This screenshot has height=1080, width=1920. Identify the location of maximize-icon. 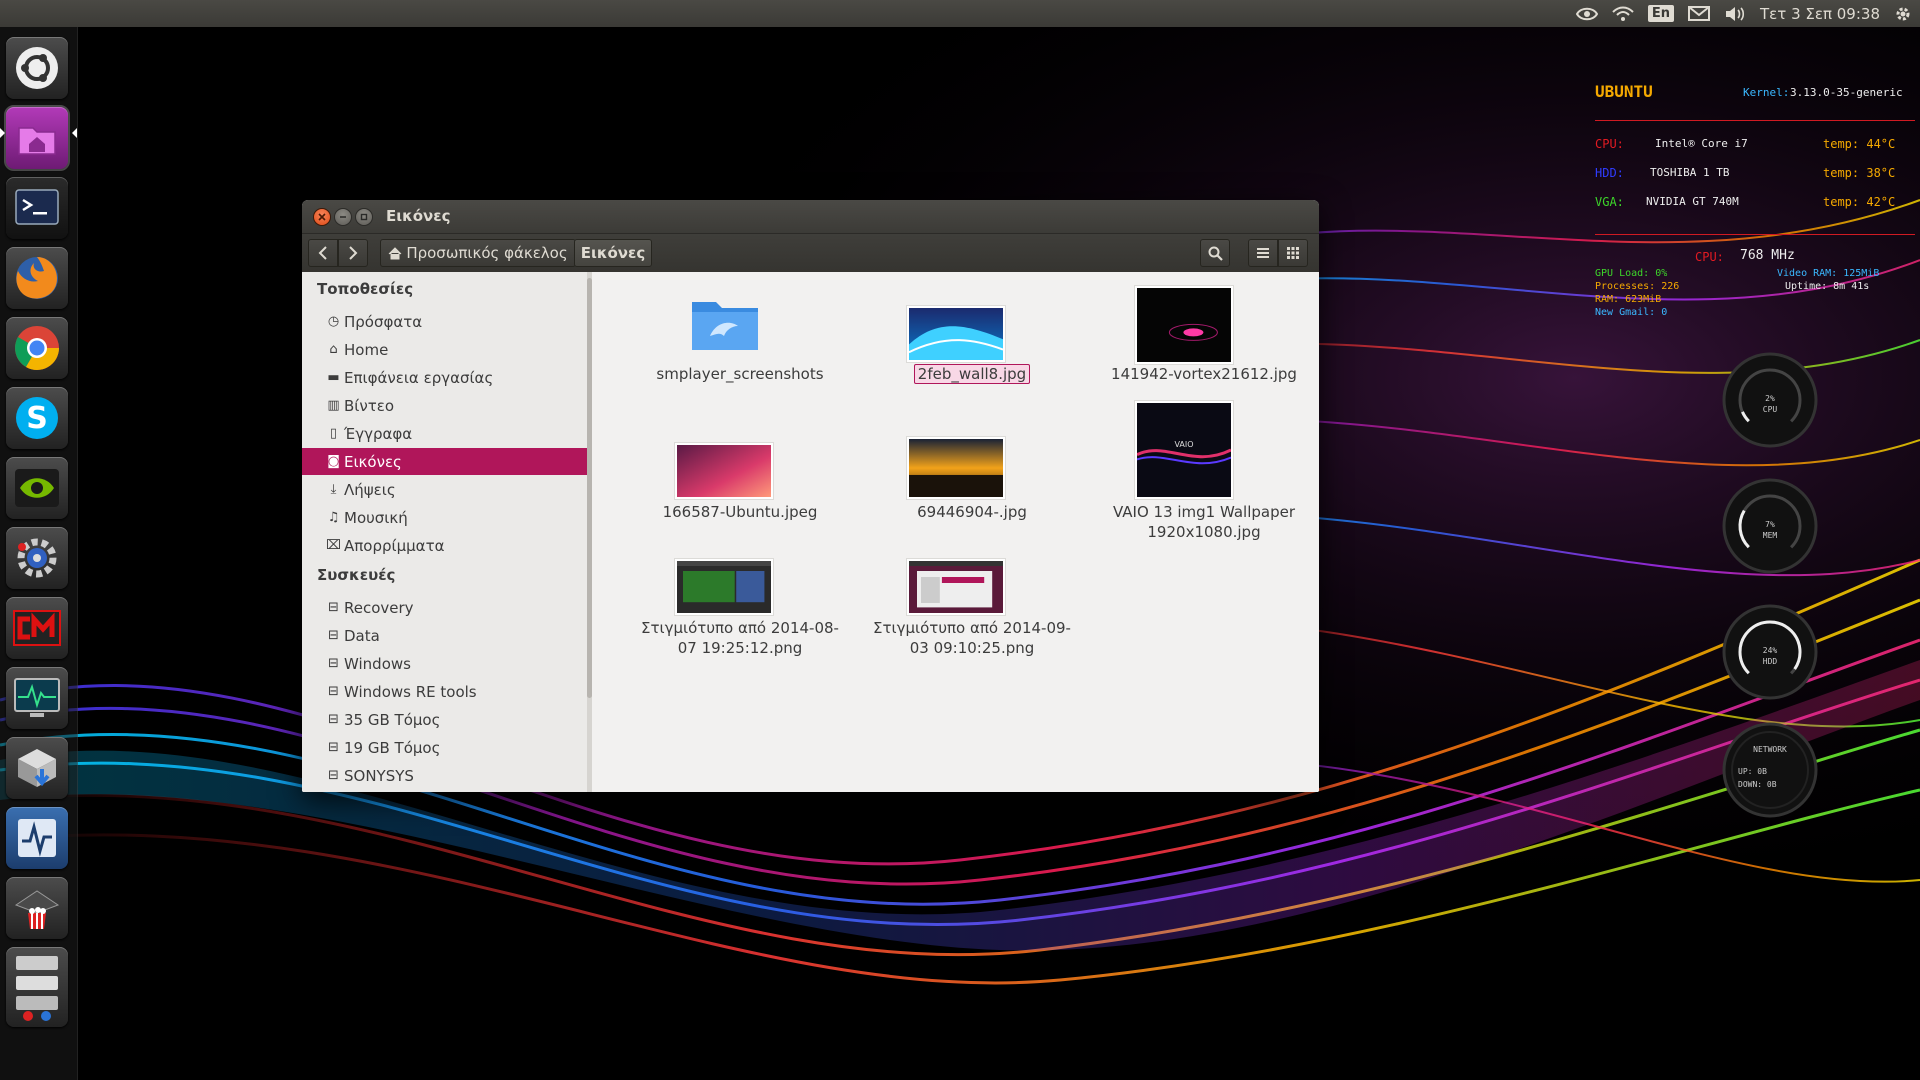
(364, 217).